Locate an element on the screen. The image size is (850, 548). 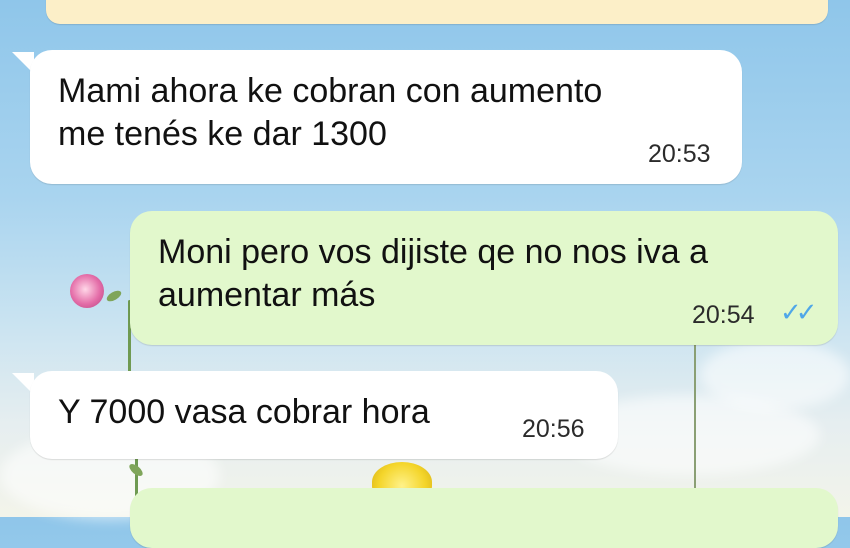
message-time: 20:54 is located at coordinates (723, 315).